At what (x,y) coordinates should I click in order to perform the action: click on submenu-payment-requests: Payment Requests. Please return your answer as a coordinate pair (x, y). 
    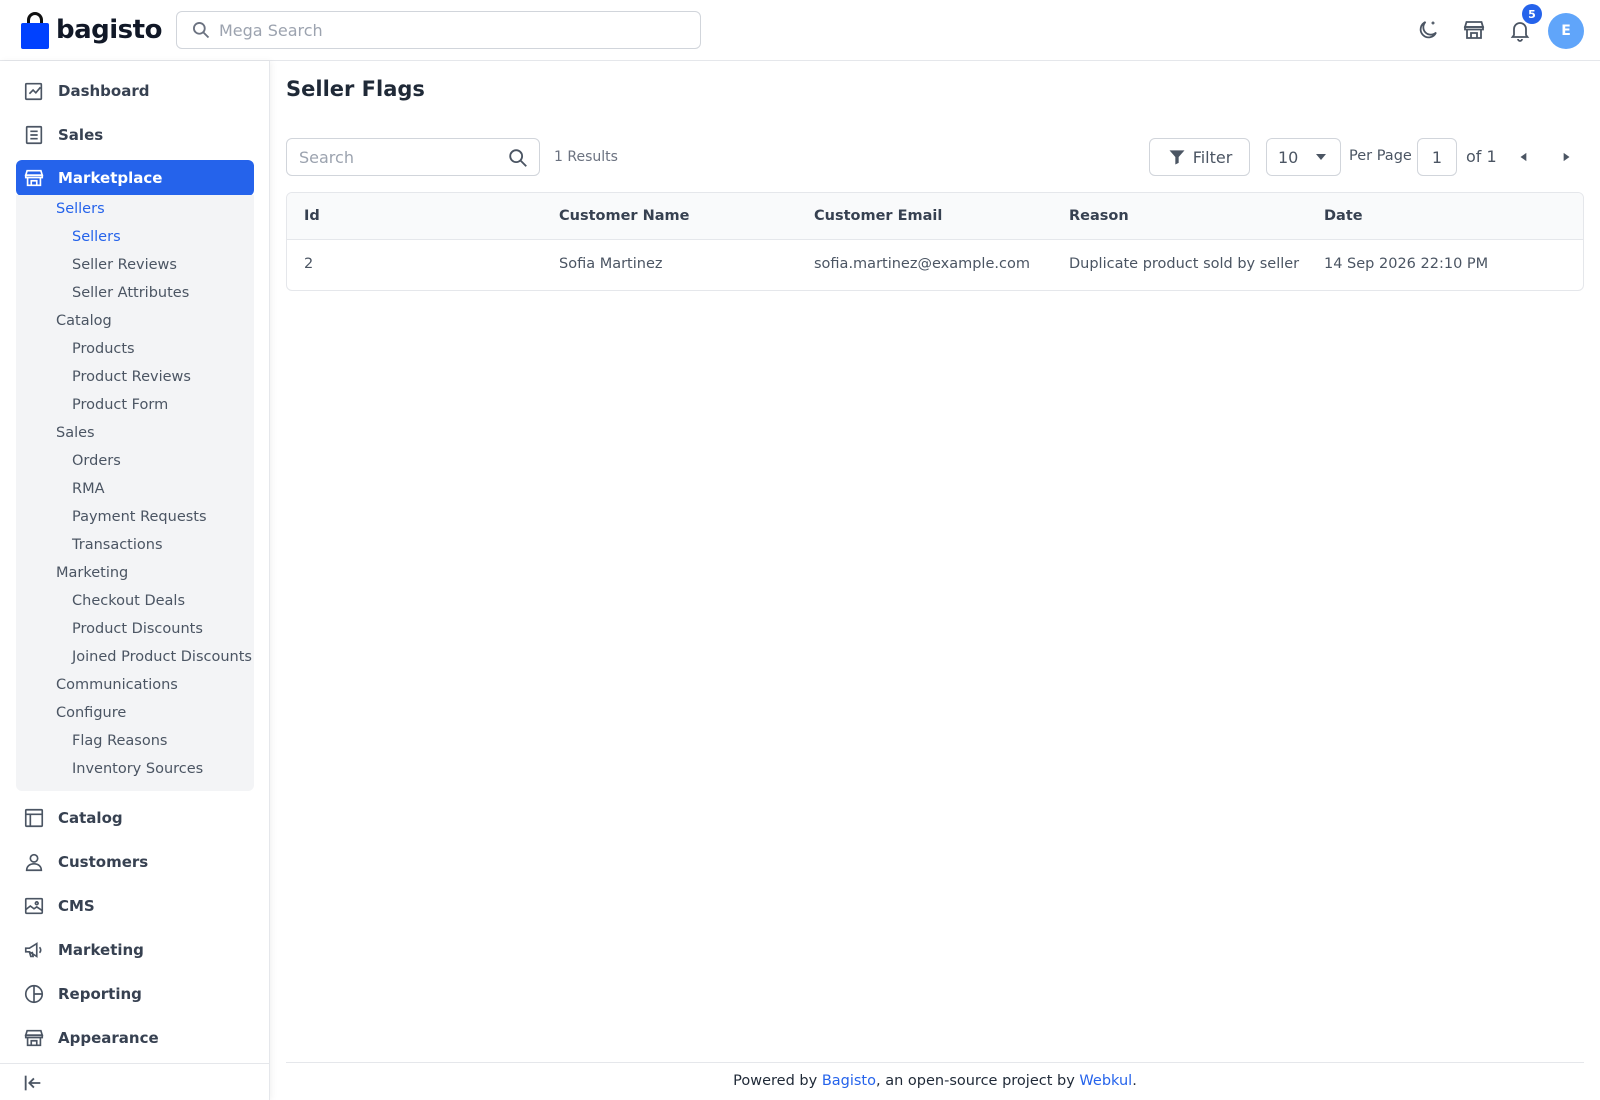
    Looking at the image, I should click on (139, 517).